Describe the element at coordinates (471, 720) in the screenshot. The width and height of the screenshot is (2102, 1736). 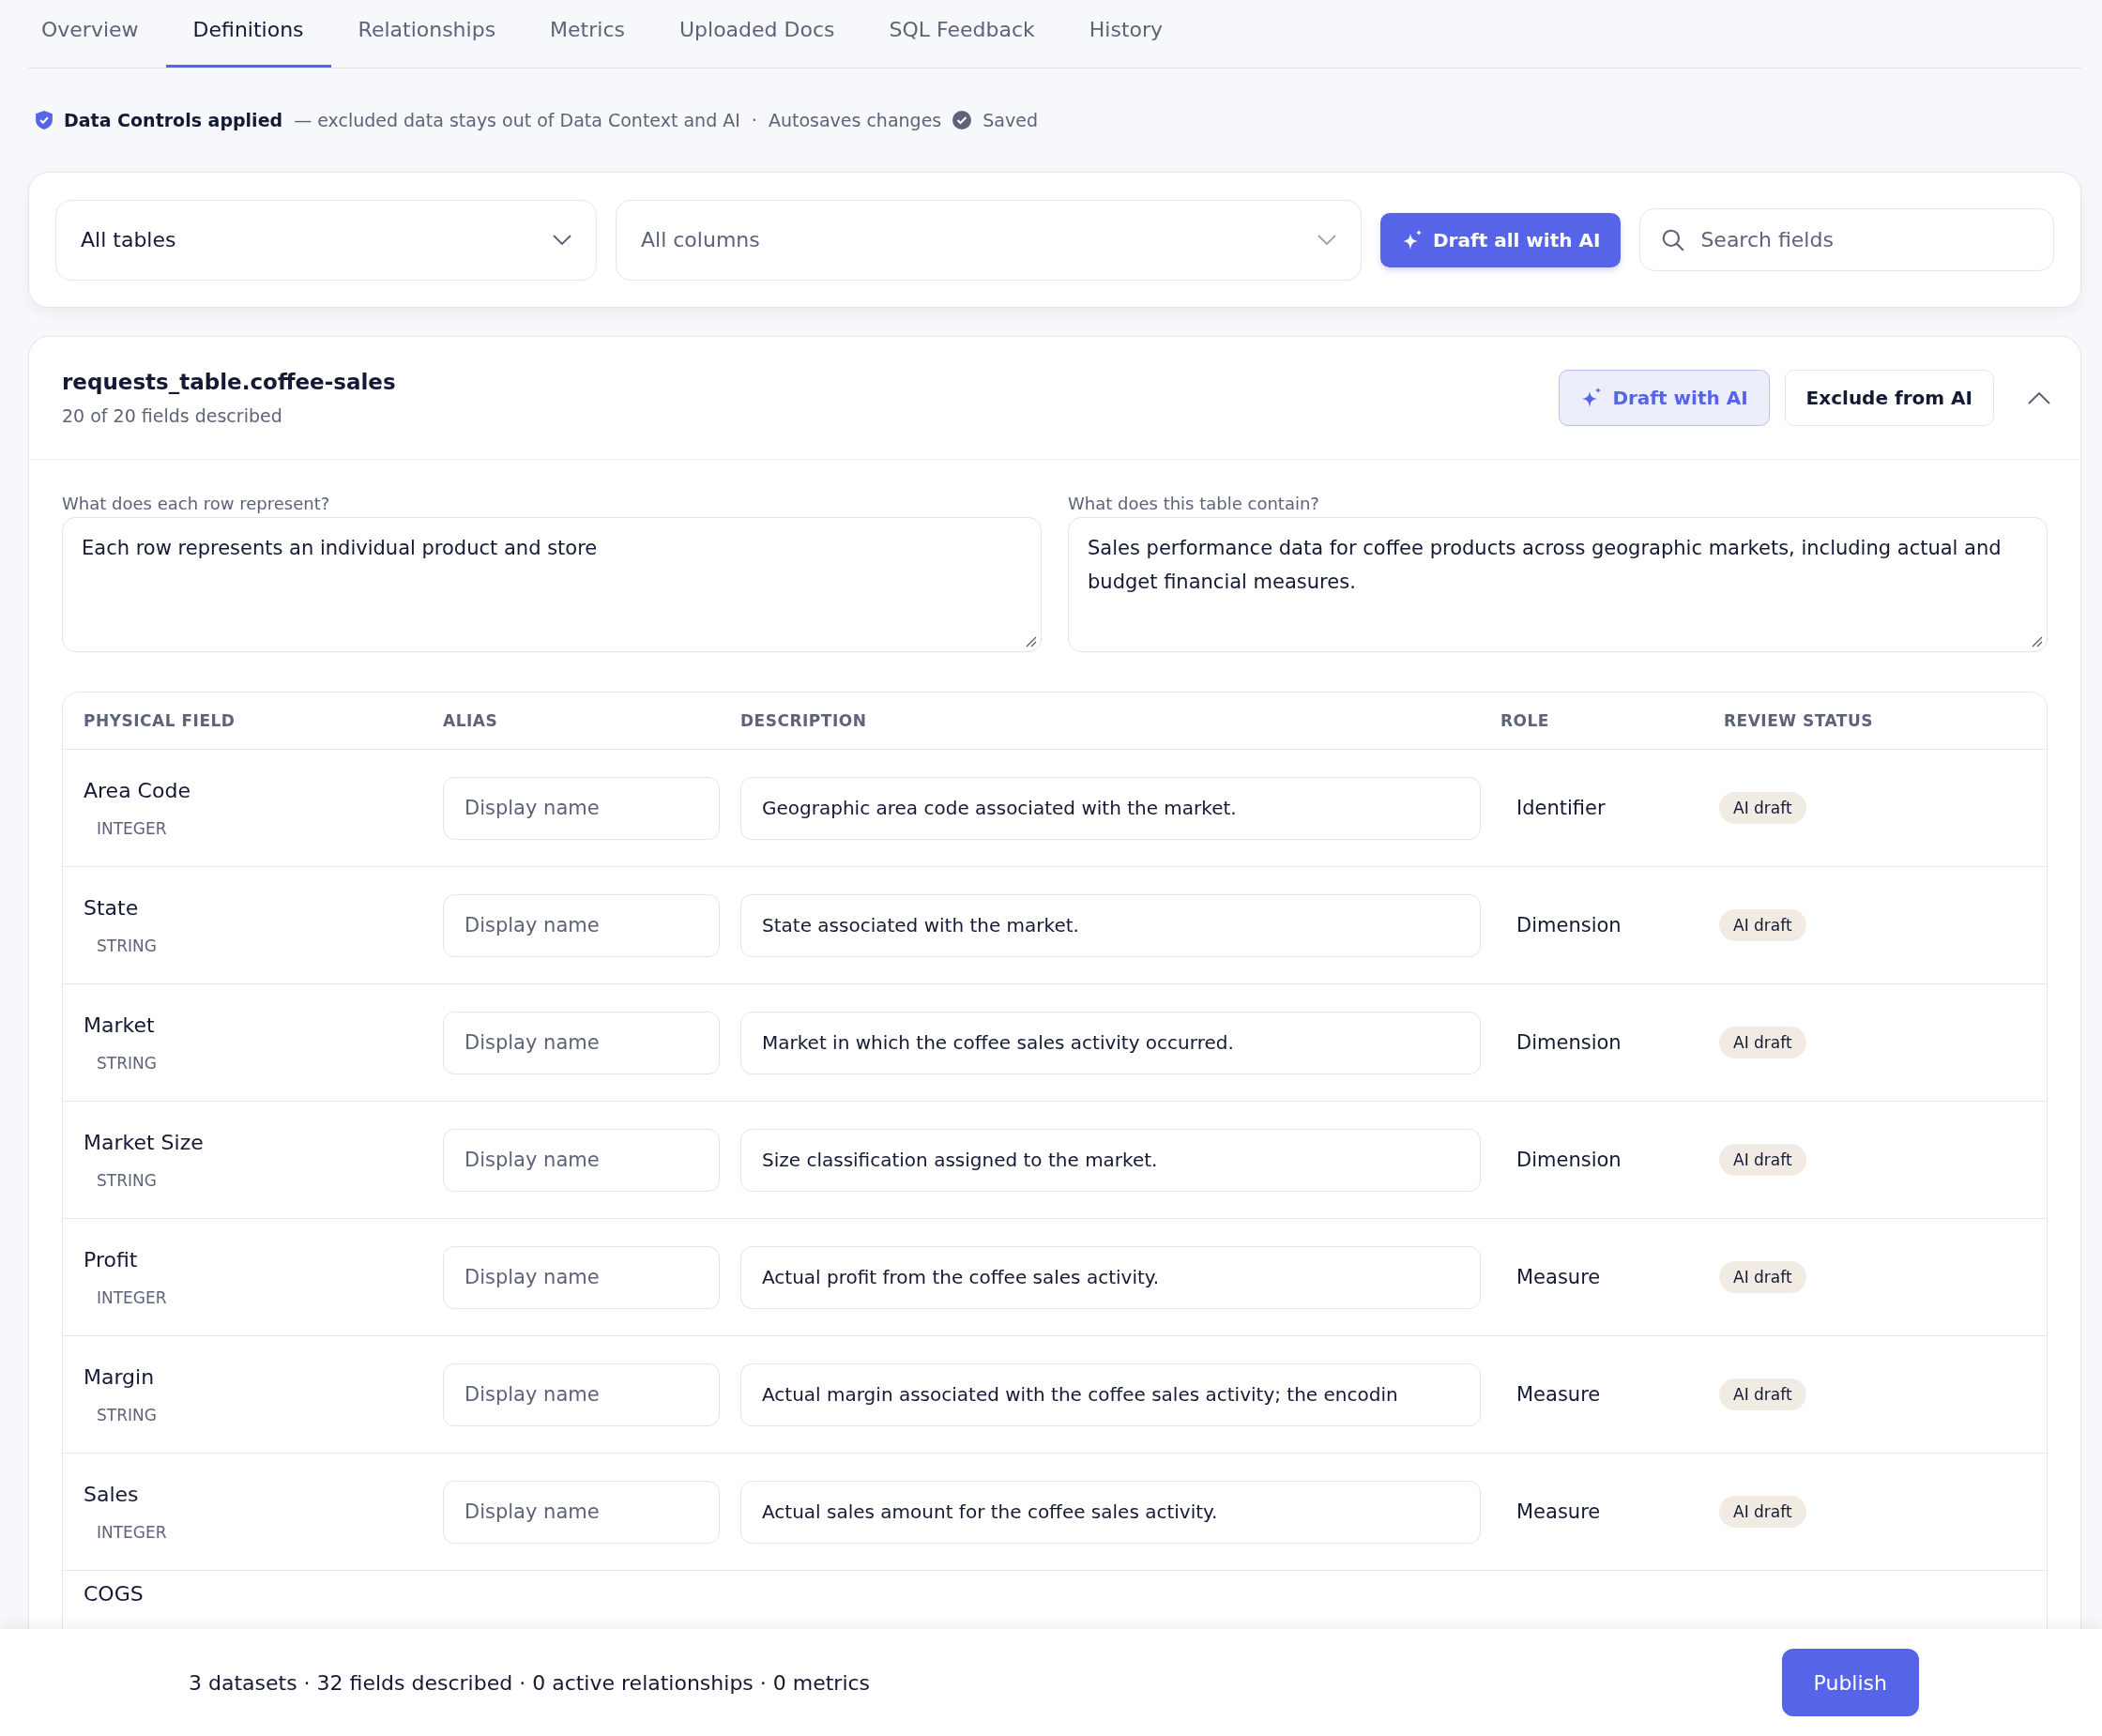
I see `column-header: ALIAS` at that location.